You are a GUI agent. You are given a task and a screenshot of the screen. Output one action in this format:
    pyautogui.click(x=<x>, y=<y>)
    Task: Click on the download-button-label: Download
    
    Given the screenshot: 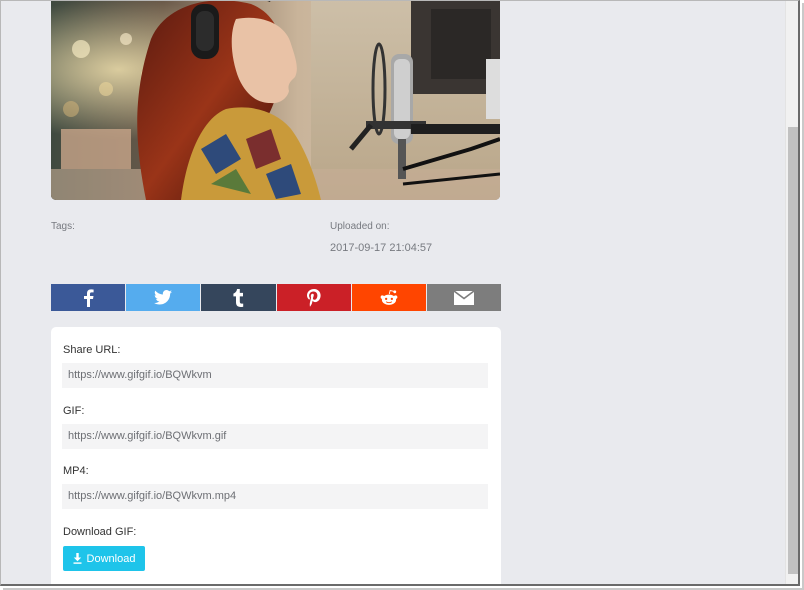 What is the action you would take?
    pyautogui.click(x=111, y=558)
    